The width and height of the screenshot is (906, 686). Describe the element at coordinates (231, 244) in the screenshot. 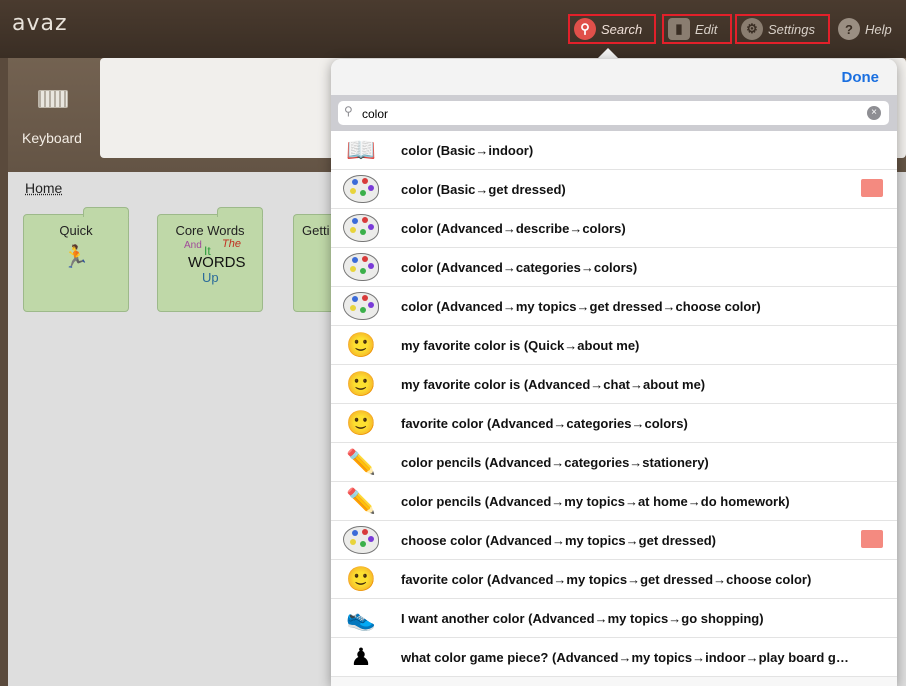

I see `word-the: The` at that location.